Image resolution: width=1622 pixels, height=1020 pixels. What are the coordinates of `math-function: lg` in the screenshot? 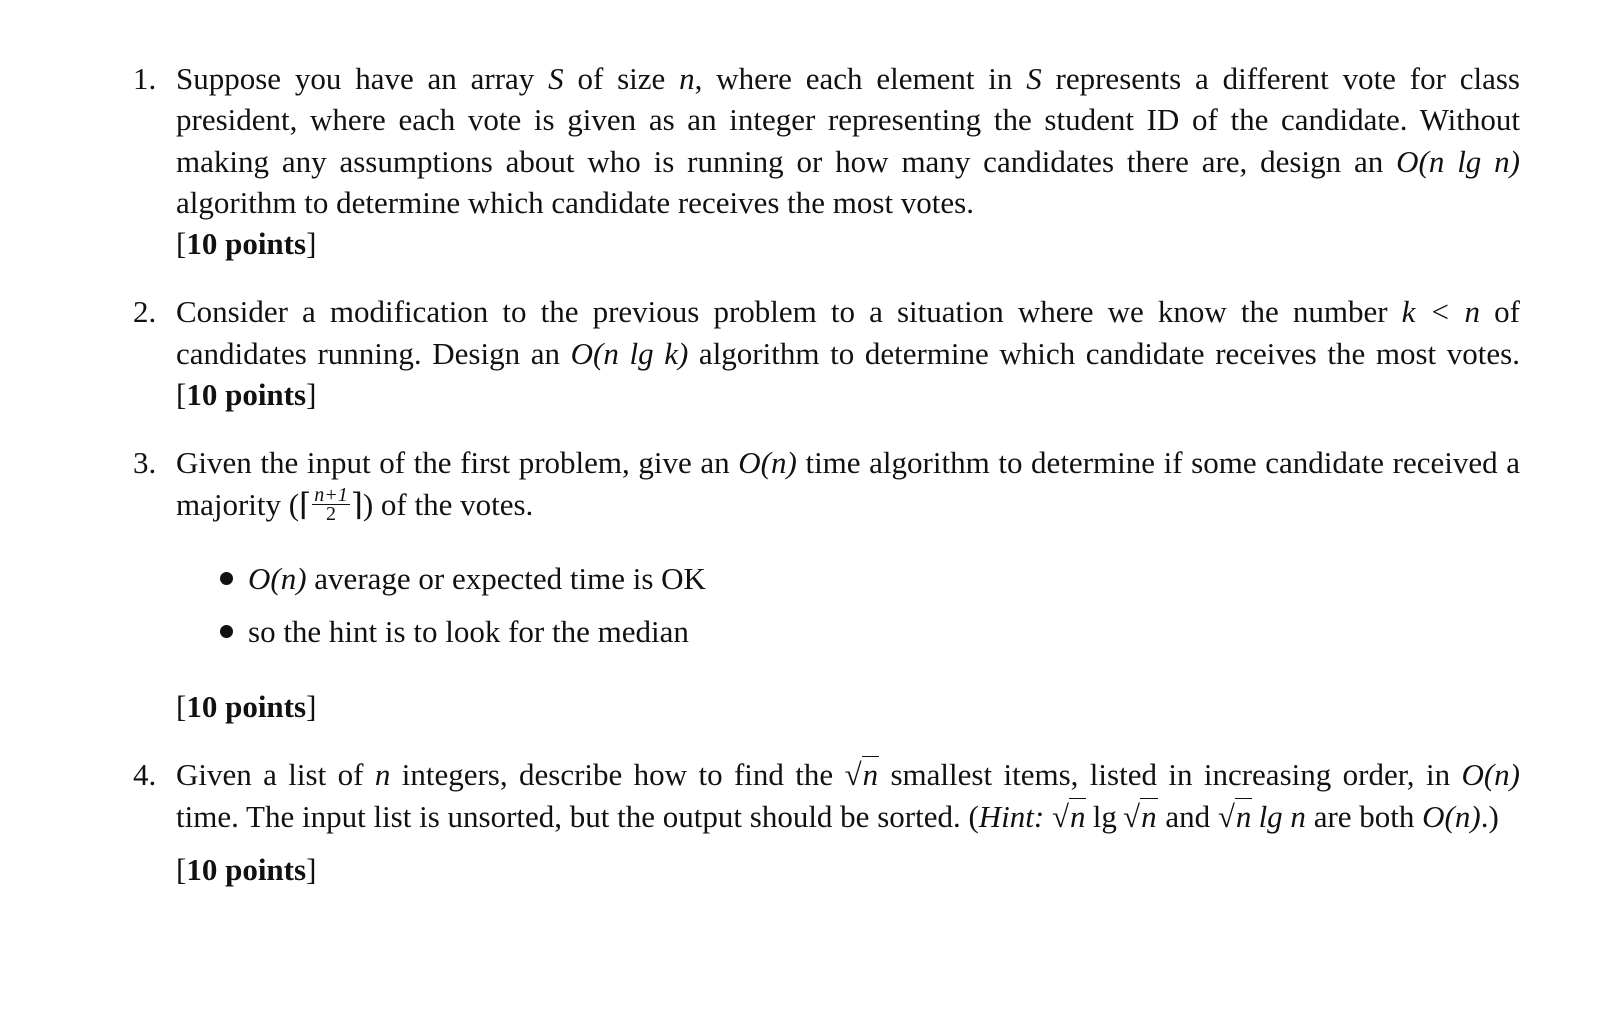 It's located at (1104, 816).